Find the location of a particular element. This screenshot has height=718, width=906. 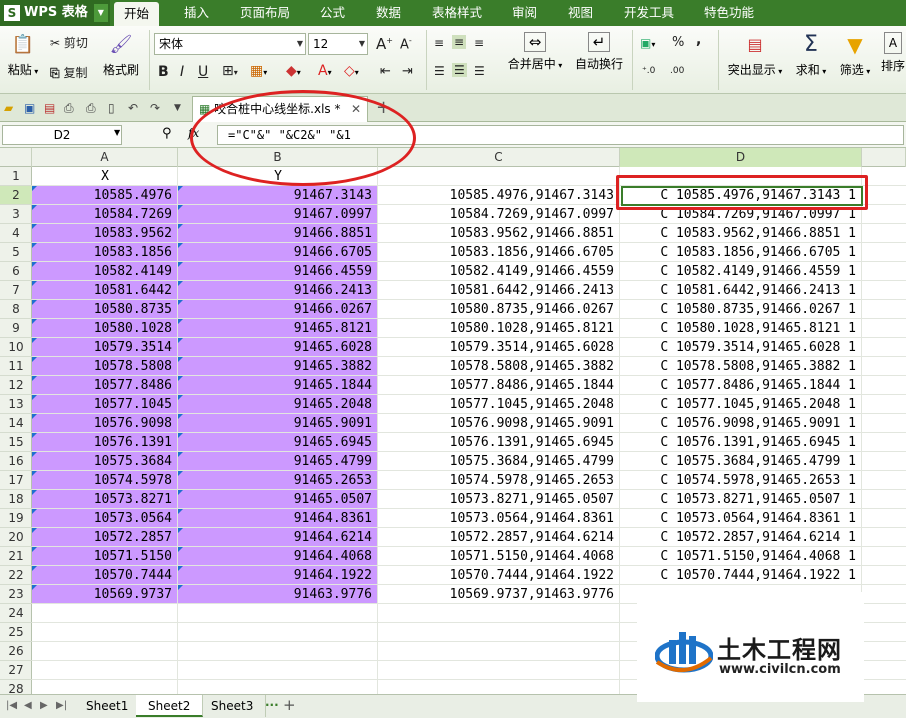

cell-coord: 10576.1391,91465.6945 is located at coordinates (499, 442).